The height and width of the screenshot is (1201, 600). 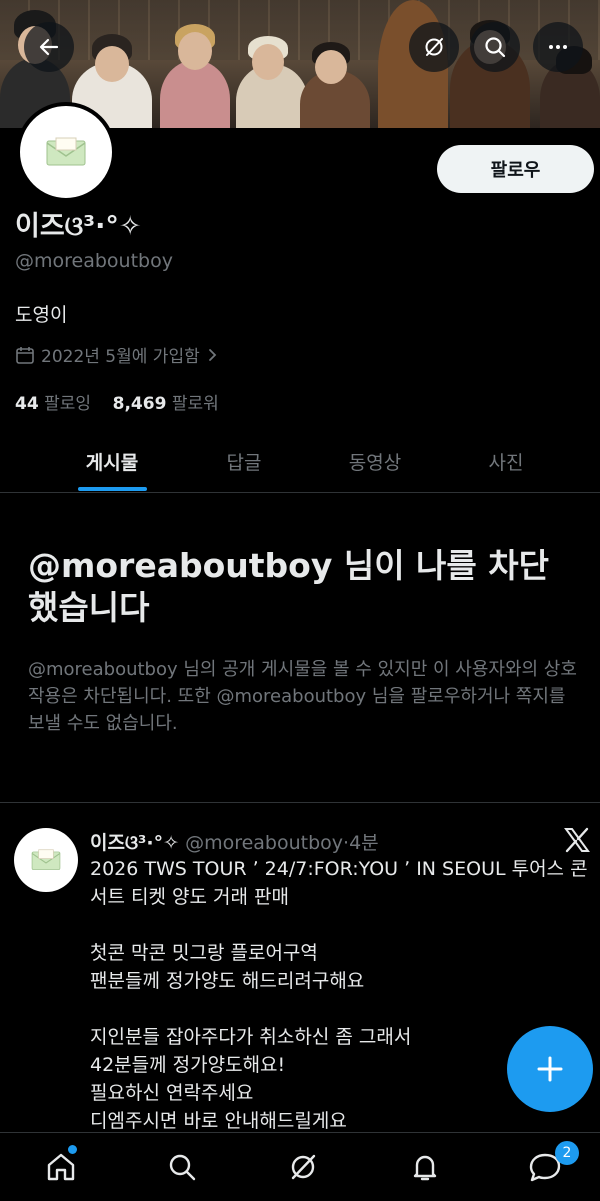 I want to click on grok-button, so click(x=434, y=47).